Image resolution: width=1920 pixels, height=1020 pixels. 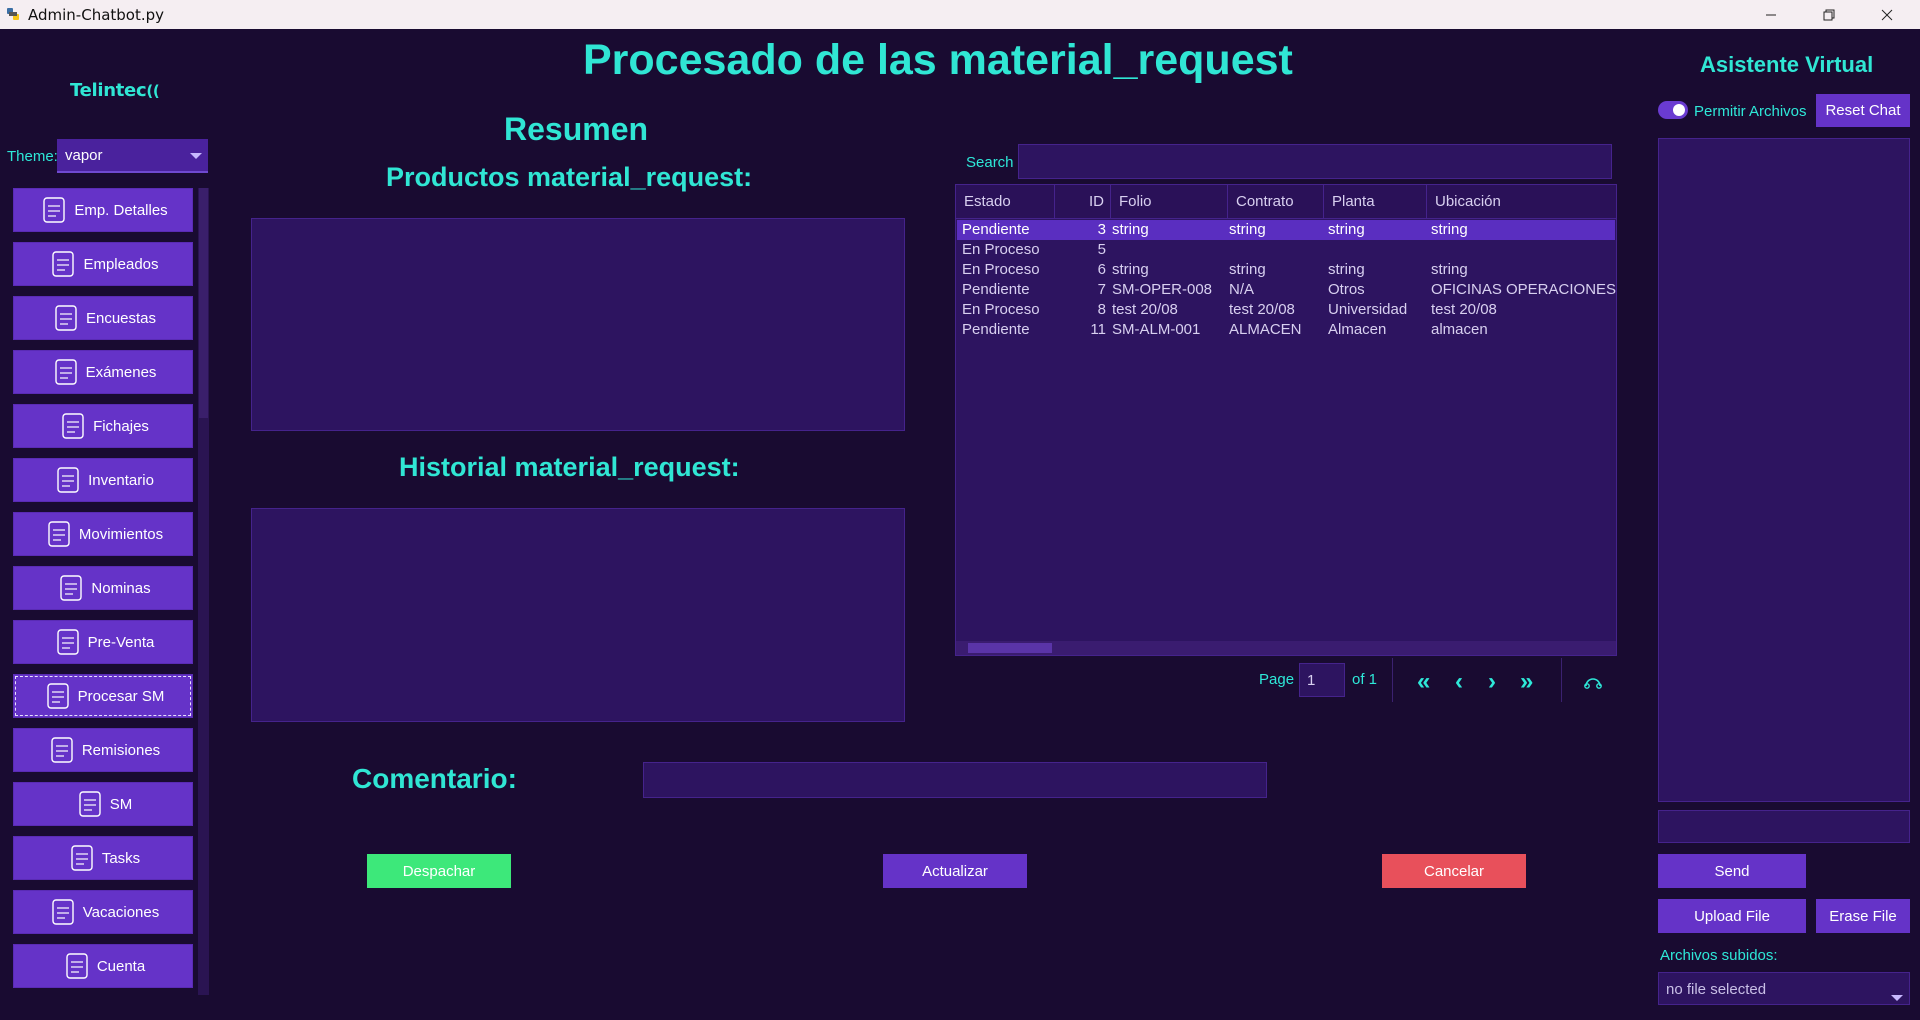 I want to click on sidebar-item-label: Pre-Venta, so click(x=121, y=642).